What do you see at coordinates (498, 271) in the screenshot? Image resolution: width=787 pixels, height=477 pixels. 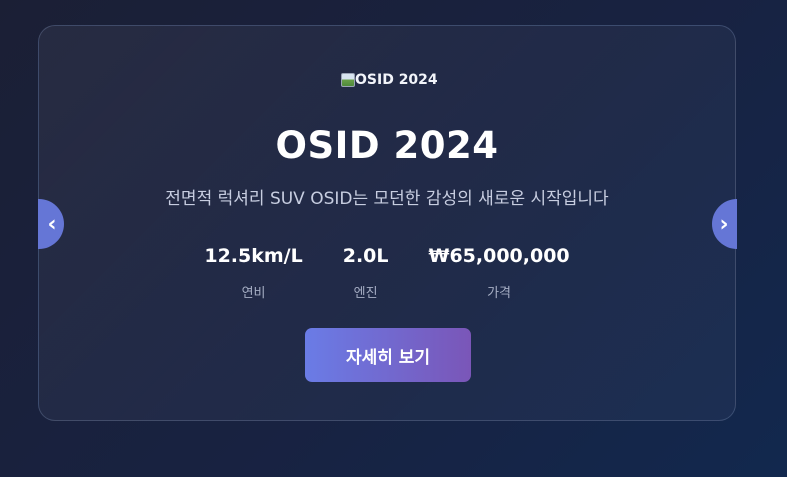 I see `spec-price: ₩65,000,000 가격` at bounding box center [498, 271].